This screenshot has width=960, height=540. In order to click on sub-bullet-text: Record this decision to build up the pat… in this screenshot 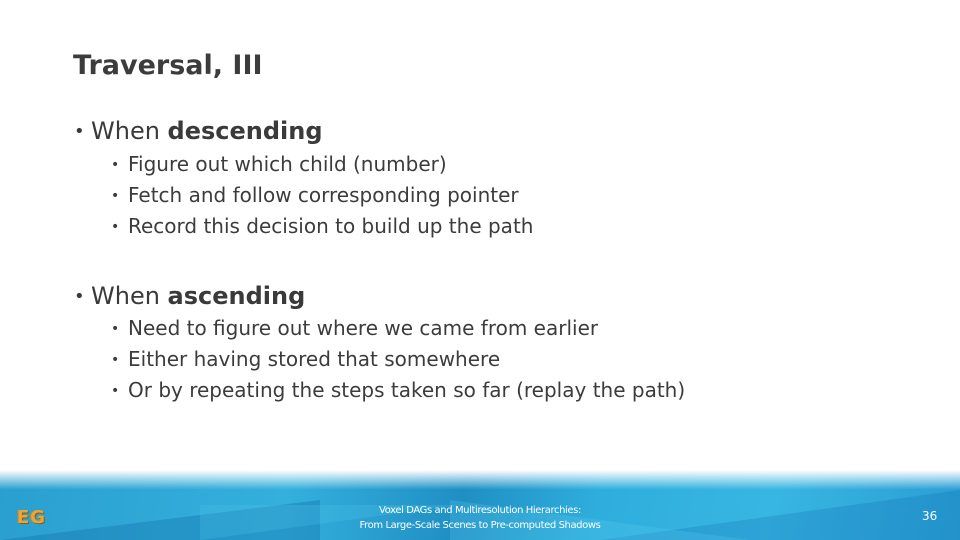, I will do `click(331, 226)`.